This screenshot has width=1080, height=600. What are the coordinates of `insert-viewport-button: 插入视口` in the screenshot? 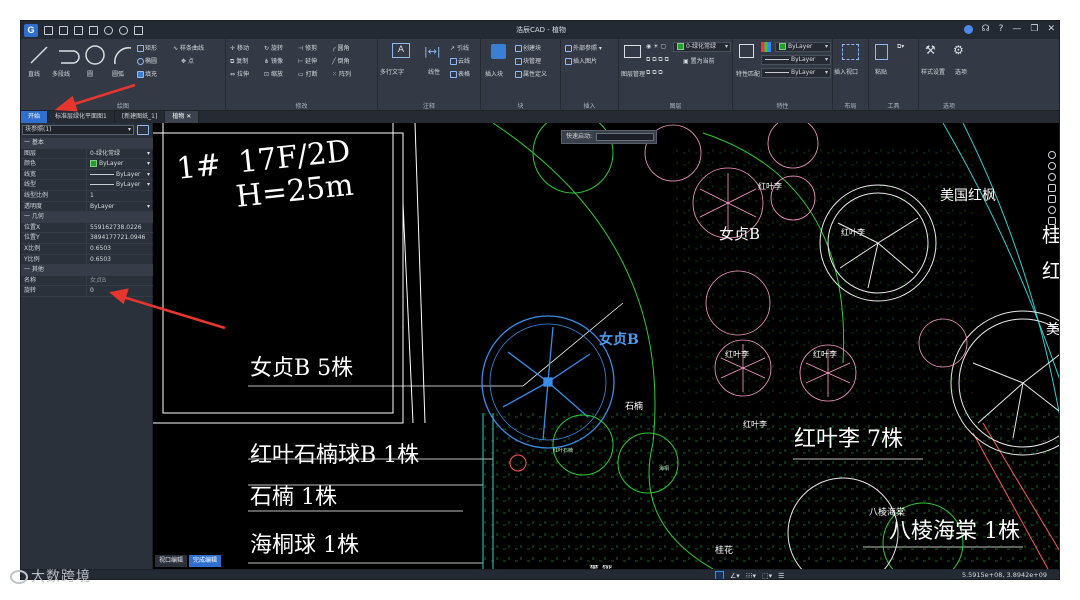 It's located at (846, 71).